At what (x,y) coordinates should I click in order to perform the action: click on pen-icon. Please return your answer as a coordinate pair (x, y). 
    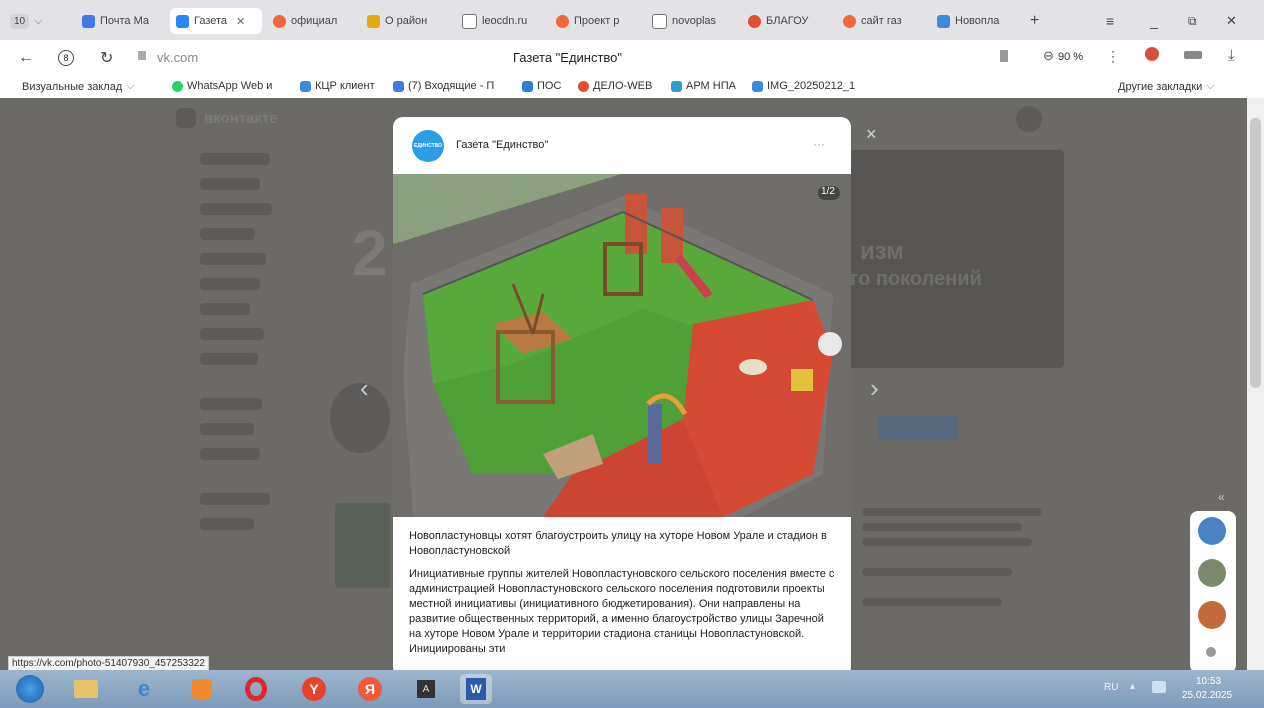
    Looking at the image, I should click on (676, 86).